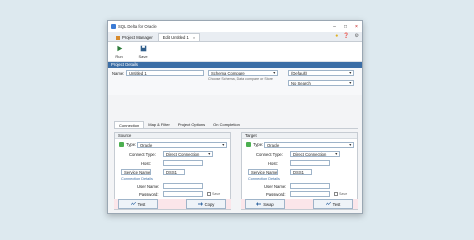 The height and width of the screenshot is (240, 474). Describe the element at coordinates (321, 73) in the screenshot. I see `default-select: (Default) ▼` at that location.